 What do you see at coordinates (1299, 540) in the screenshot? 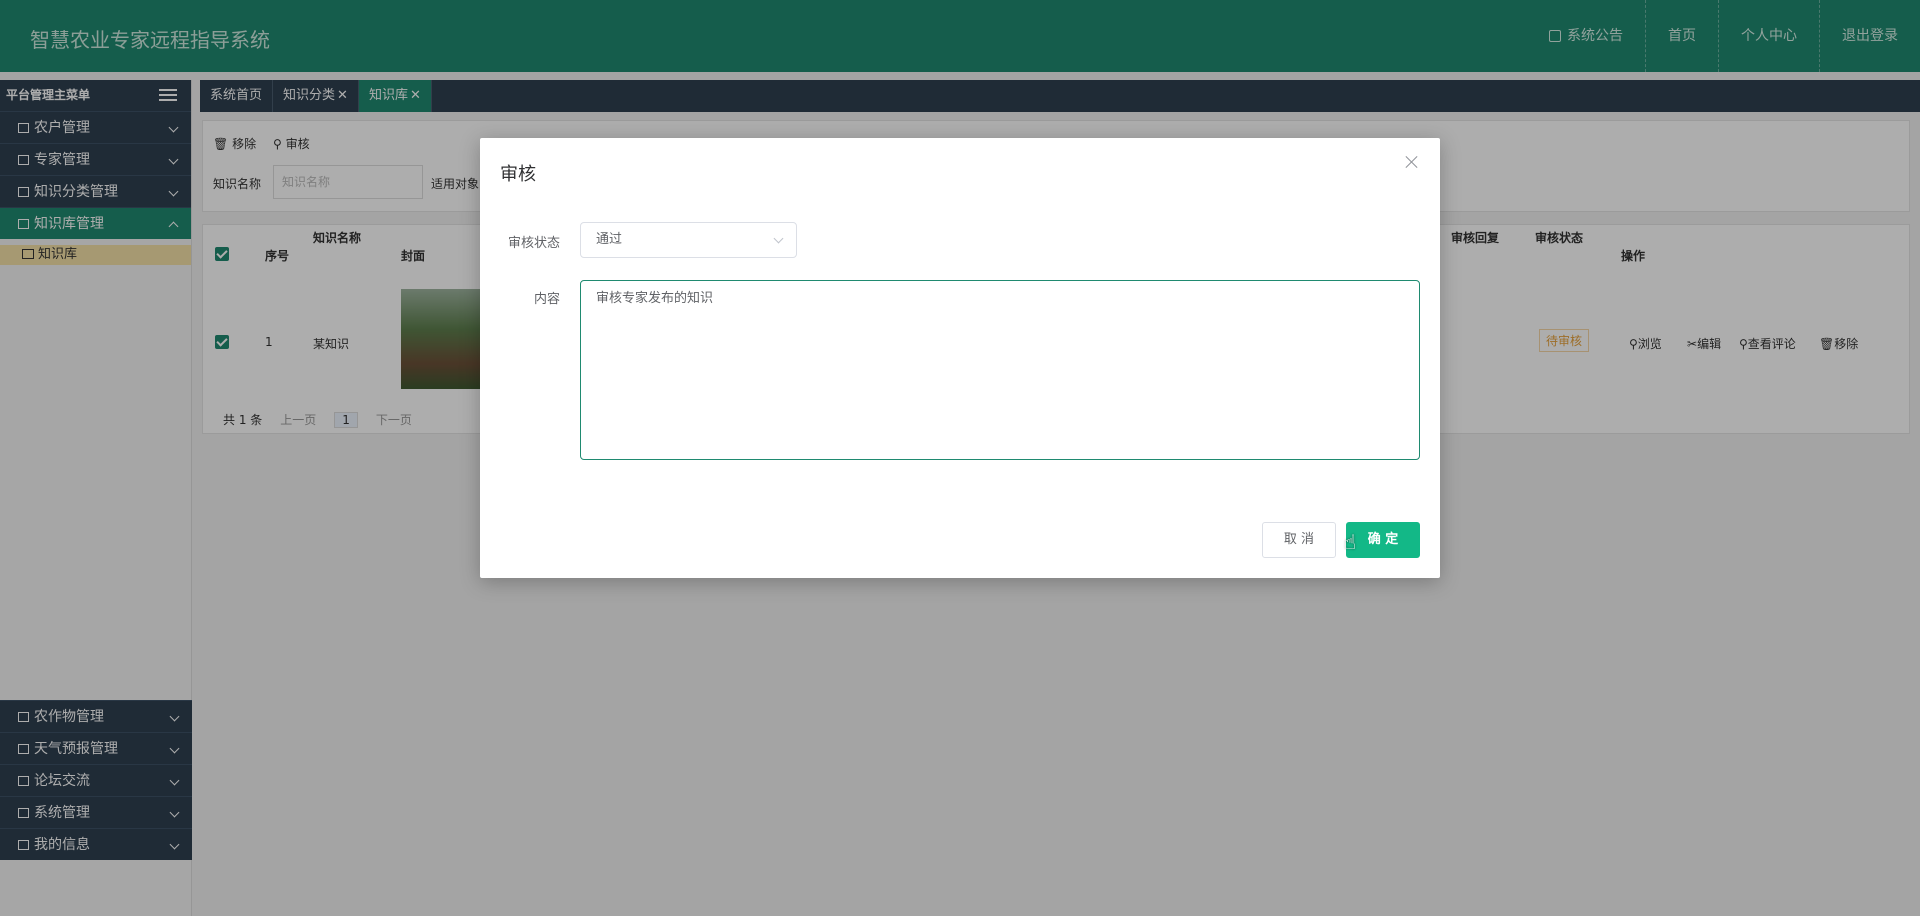
I see `cancel-button: 取 消` at bounding box center [1299, 540].